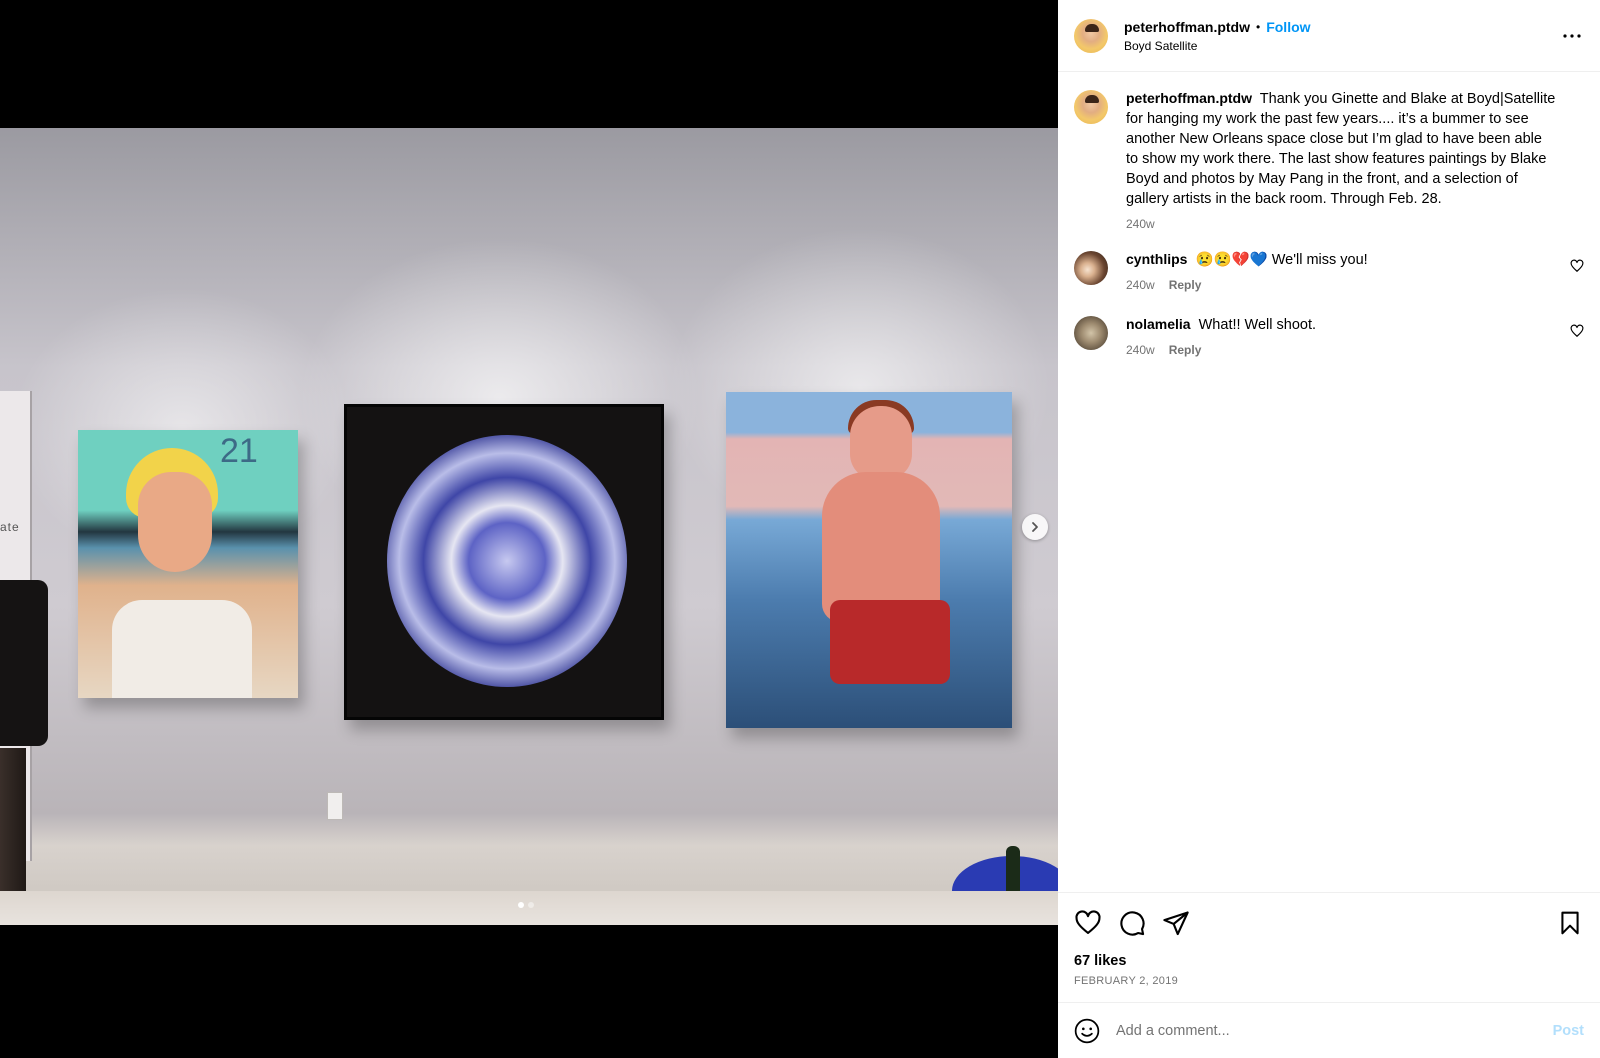  What do you see at coordinates (10, 527) in the screenshot?
I see `photo-wall-text: ate` at bounding box center [10, 527].